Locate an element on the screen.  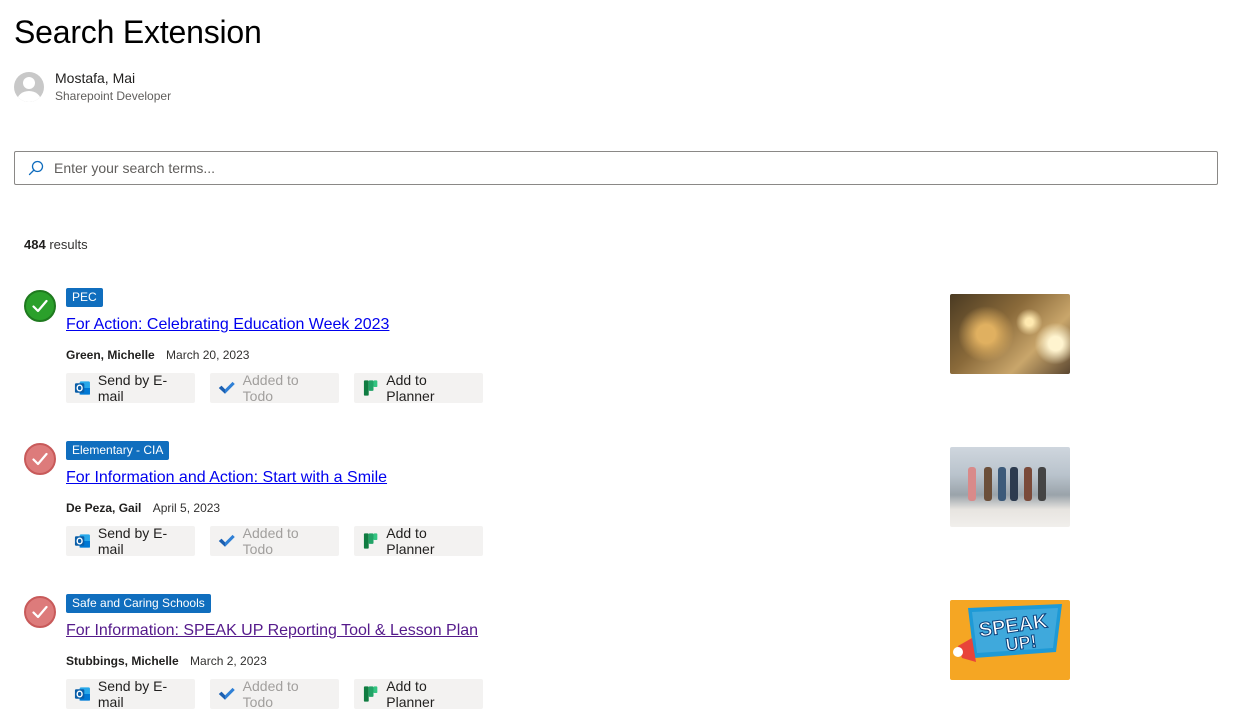
category-tag: Elementary - CIA is located at coordinates (118, 450).